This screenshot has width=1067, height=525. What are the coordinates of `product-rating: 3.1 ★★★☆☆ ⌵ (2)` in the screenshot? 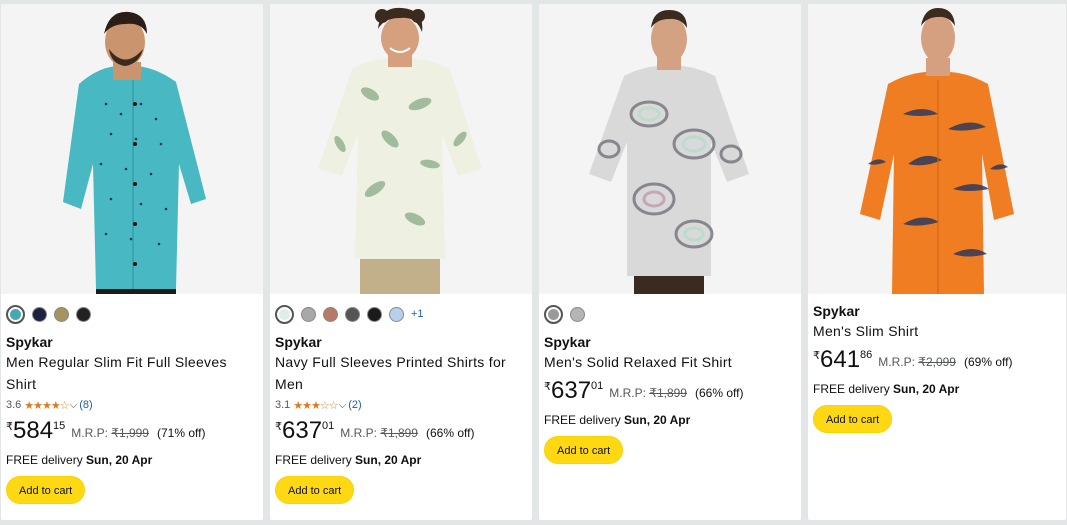 It's located at (401, 405).